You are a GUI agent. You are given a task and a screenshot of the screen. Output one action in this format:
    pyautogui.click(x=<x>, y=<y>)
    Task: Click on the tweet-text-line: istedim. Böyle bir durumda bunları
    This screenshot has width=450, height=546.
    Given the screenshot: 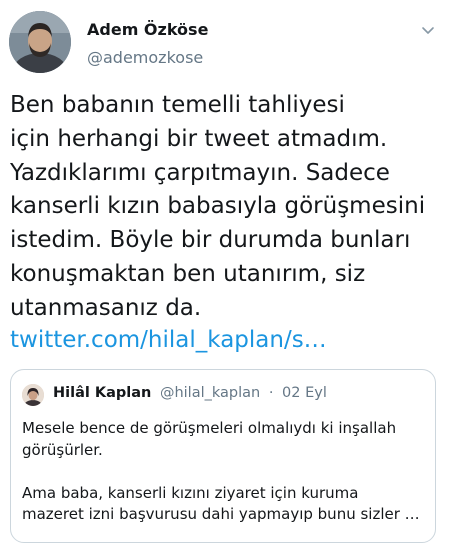 What is the action you would take?
    pyautogui.click(x=210, y=240)
    